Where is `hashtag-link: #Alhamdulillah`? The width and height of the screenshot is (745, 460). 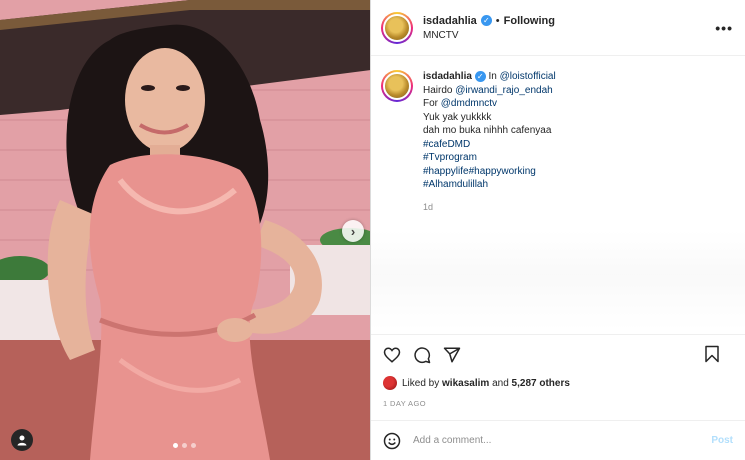
hashtag-link: #Alhamdulillah is located at coordinates (489, 185).